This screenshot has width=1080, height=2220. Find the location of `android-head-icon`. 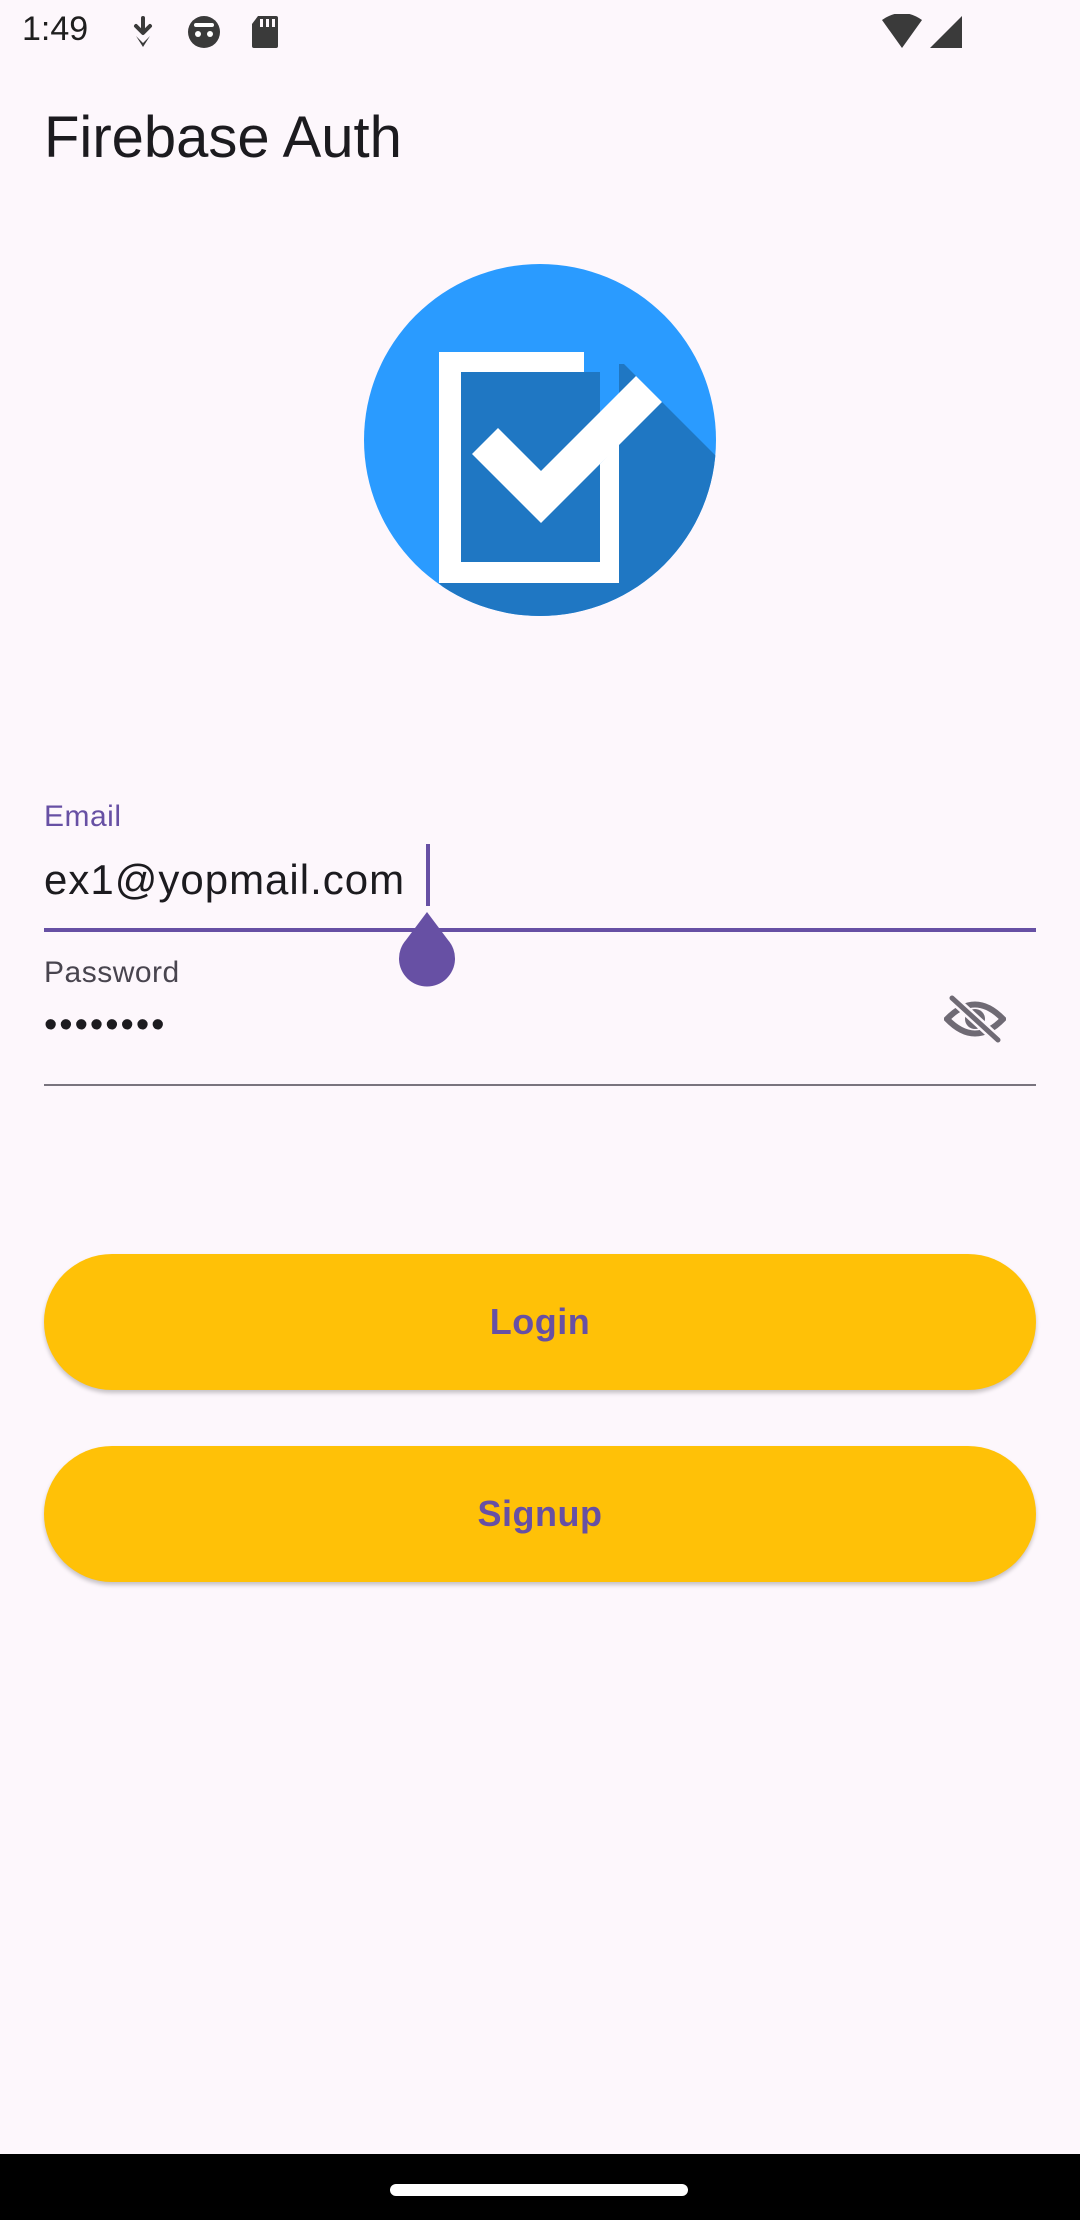

android-head-icon is located at coordinates (204, 32).